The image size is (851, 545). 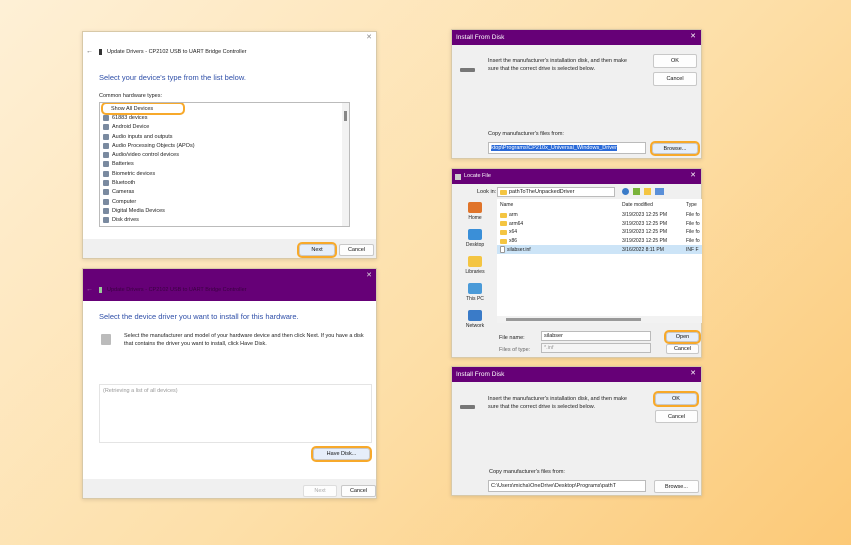 What do you see at coordinates (599, 241) in the screenshot?
I see `file-row: x86 3/19/2023 12:25 PM File fo` at bounding box center [599, 241].